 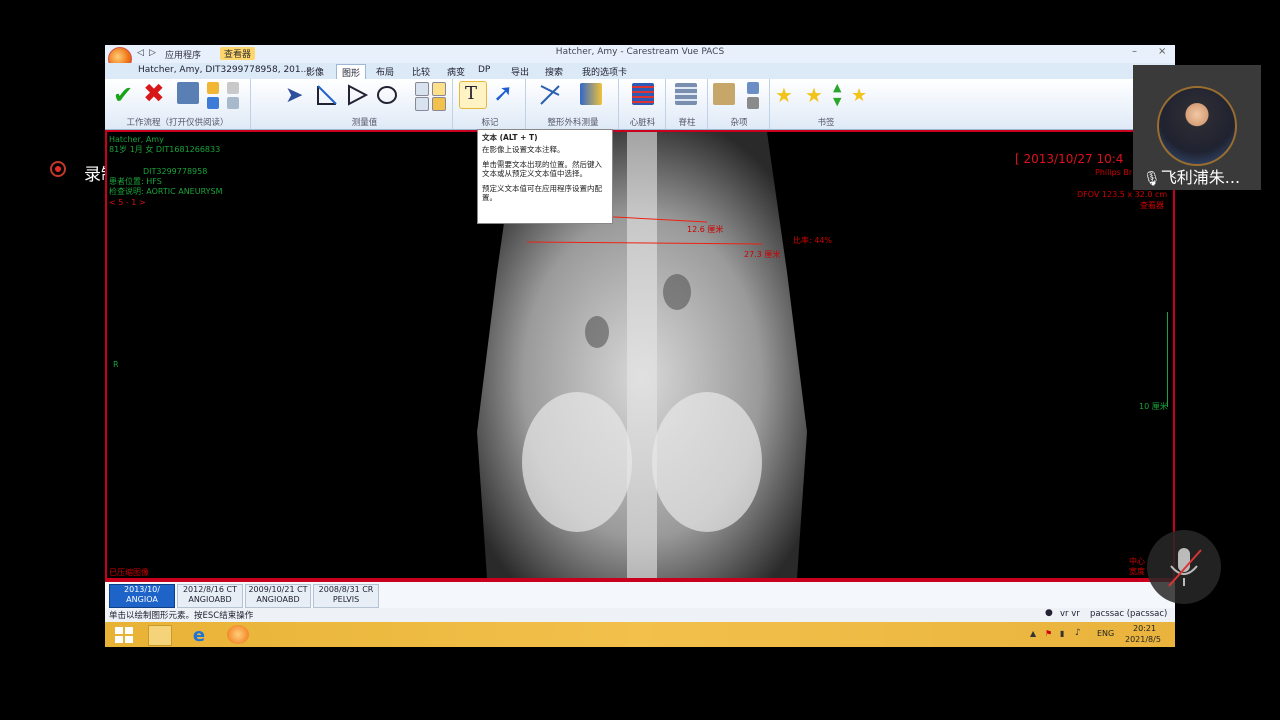 I want to click on group-label: 书签, so click(x=826, y=123).